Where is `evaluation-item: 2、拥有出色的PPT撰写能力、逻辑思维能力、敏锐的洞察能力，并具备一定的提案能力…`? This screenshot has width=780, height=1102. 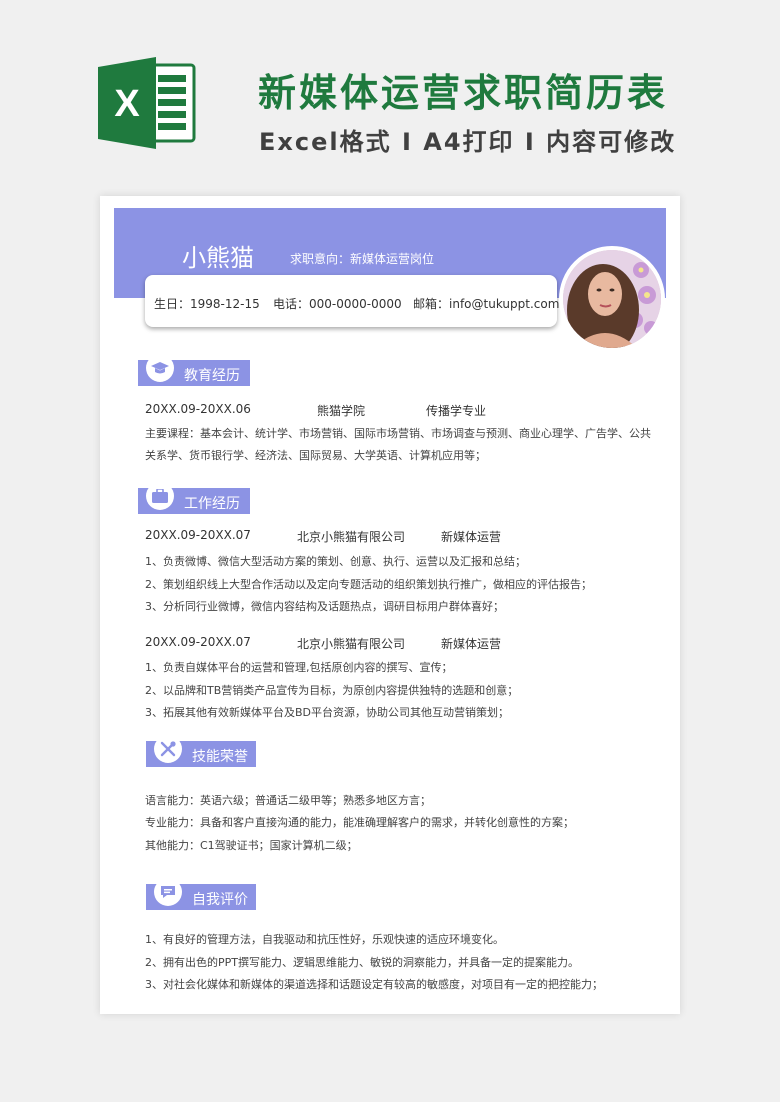 evaluation-item: 2、拥有出色的PPT撰写能力、逻辑思维能力、敏锐的洞察能力，并具备一定的提案能力… is located at coordinates (362, 962).